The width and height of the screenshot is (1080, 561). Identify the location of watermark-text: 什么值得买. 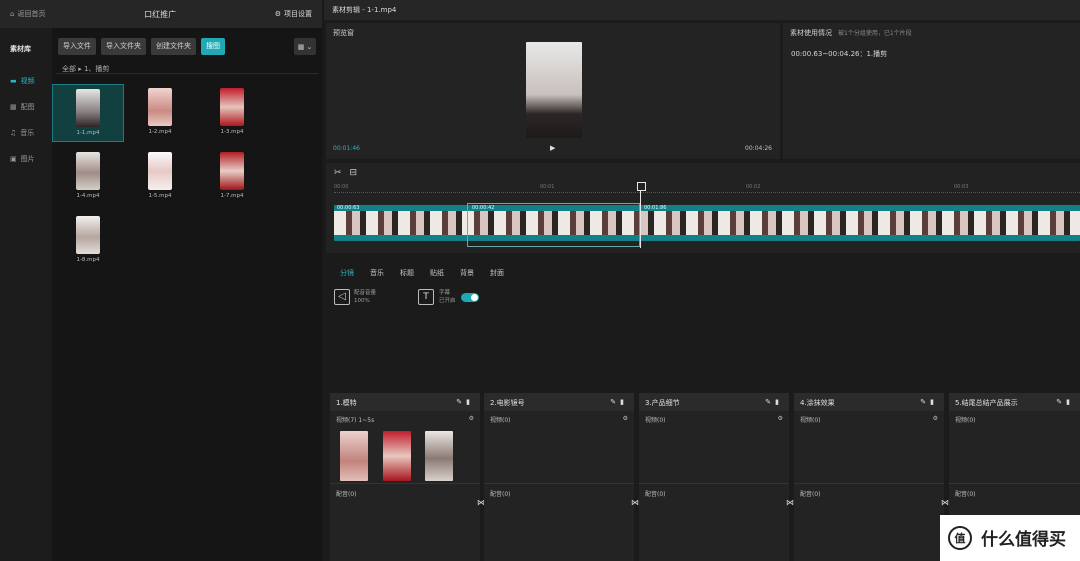
(1023, 537).